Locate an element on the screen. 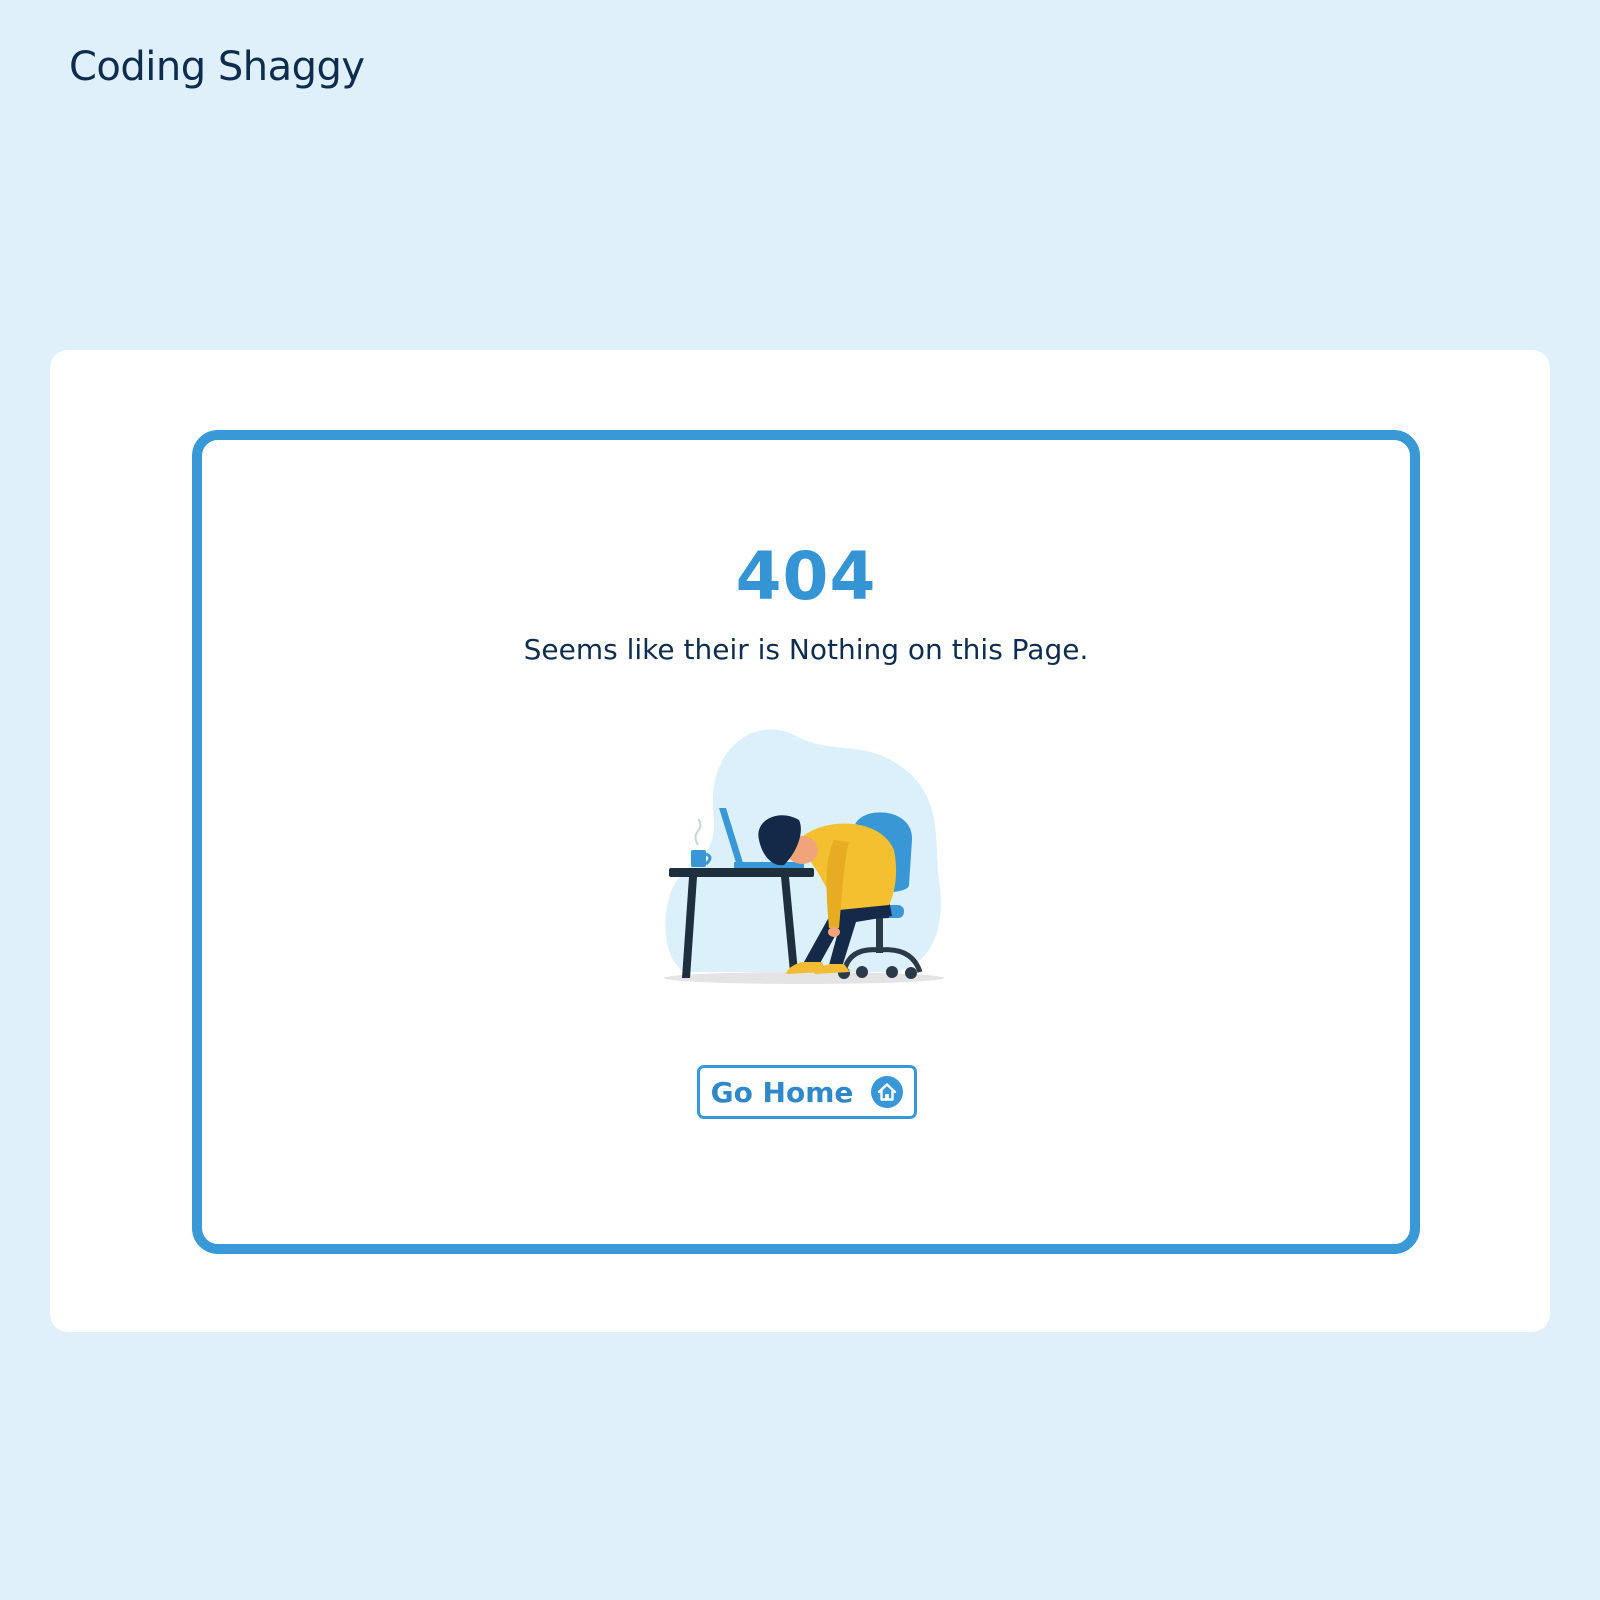  go-home-button: Go Home is located at coordinates (807, 1092).